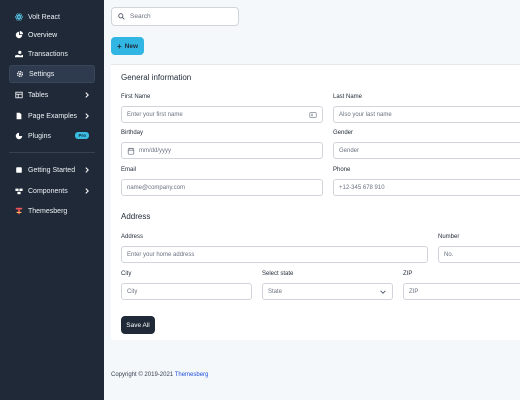  I want to click on email-label: Email, so click(129, 170).